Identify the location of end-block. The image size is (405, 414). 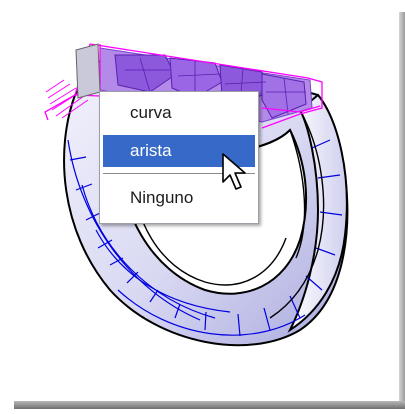
(88, 71).